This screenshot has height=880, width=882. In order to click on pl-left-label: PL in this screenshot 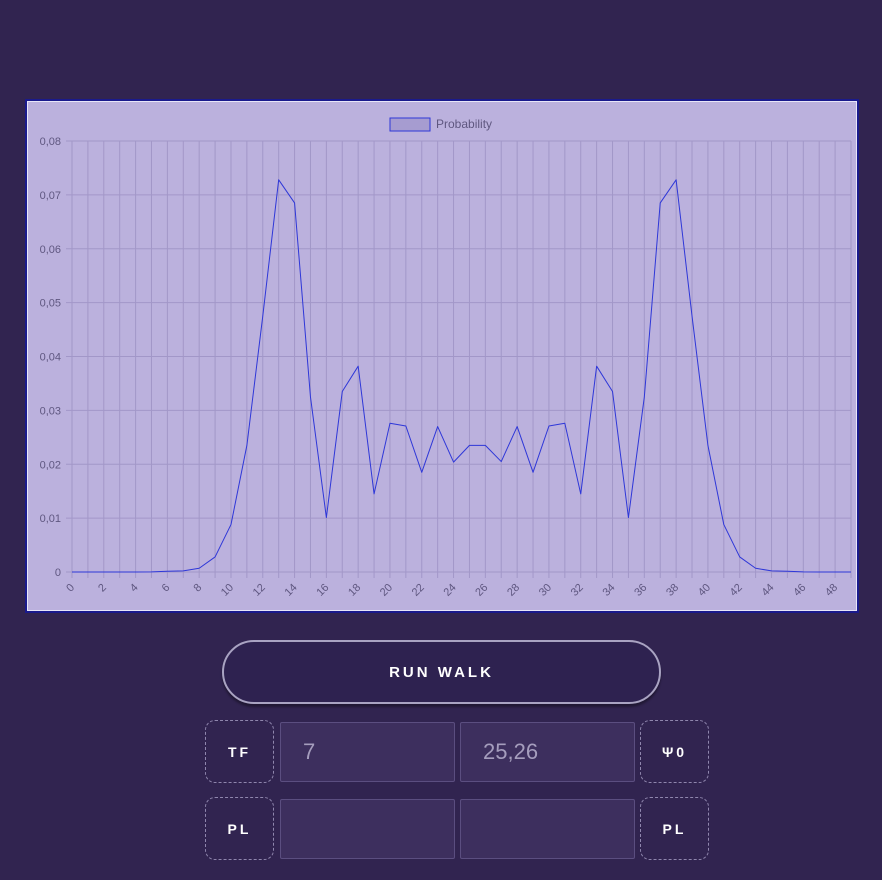, I will do `click(239, 828)`.